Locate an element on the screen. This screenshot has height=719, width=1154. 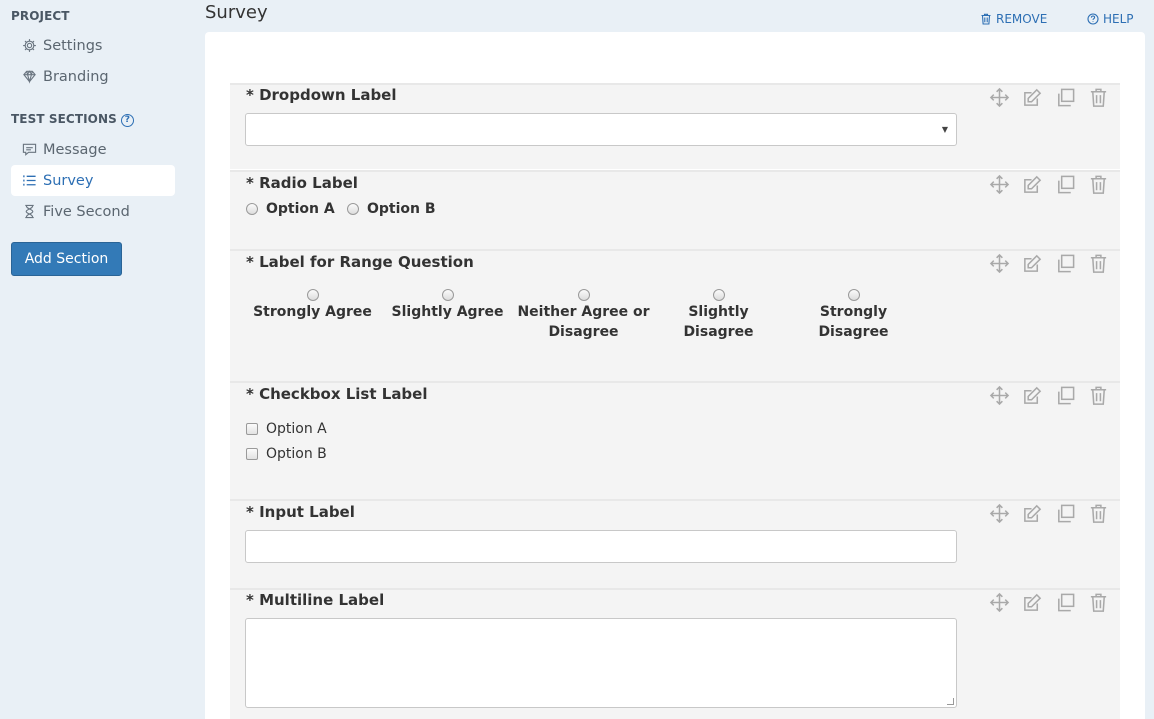
range-option-4: Slightly Disagree is located at coordinates (718, 315).